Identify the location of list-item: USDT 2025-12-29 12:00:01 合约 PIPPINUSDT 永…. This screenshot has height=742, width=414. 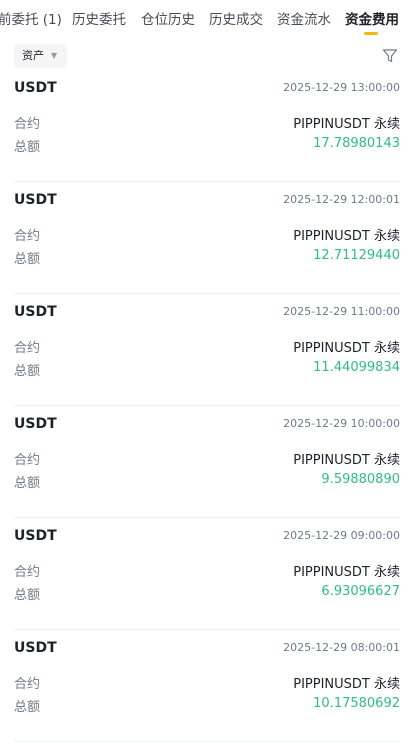
(207, 238).